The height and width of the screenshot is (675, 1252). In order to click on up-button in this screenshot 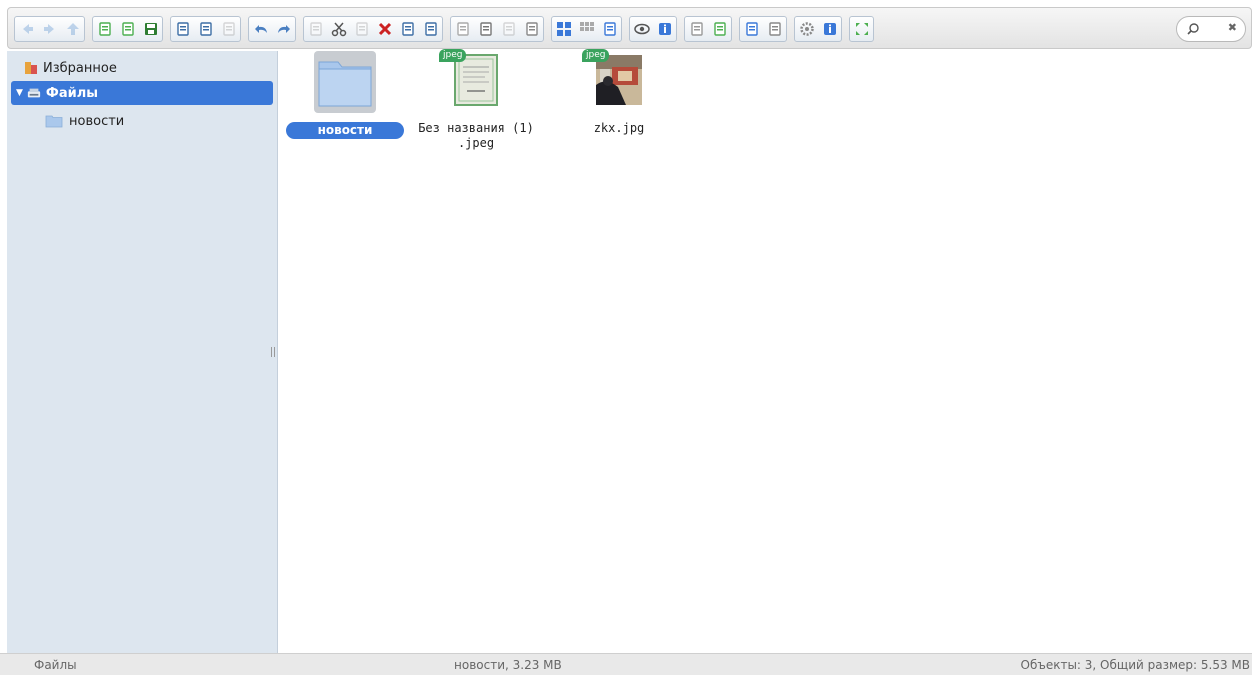, I will do `click(72, 29)`.